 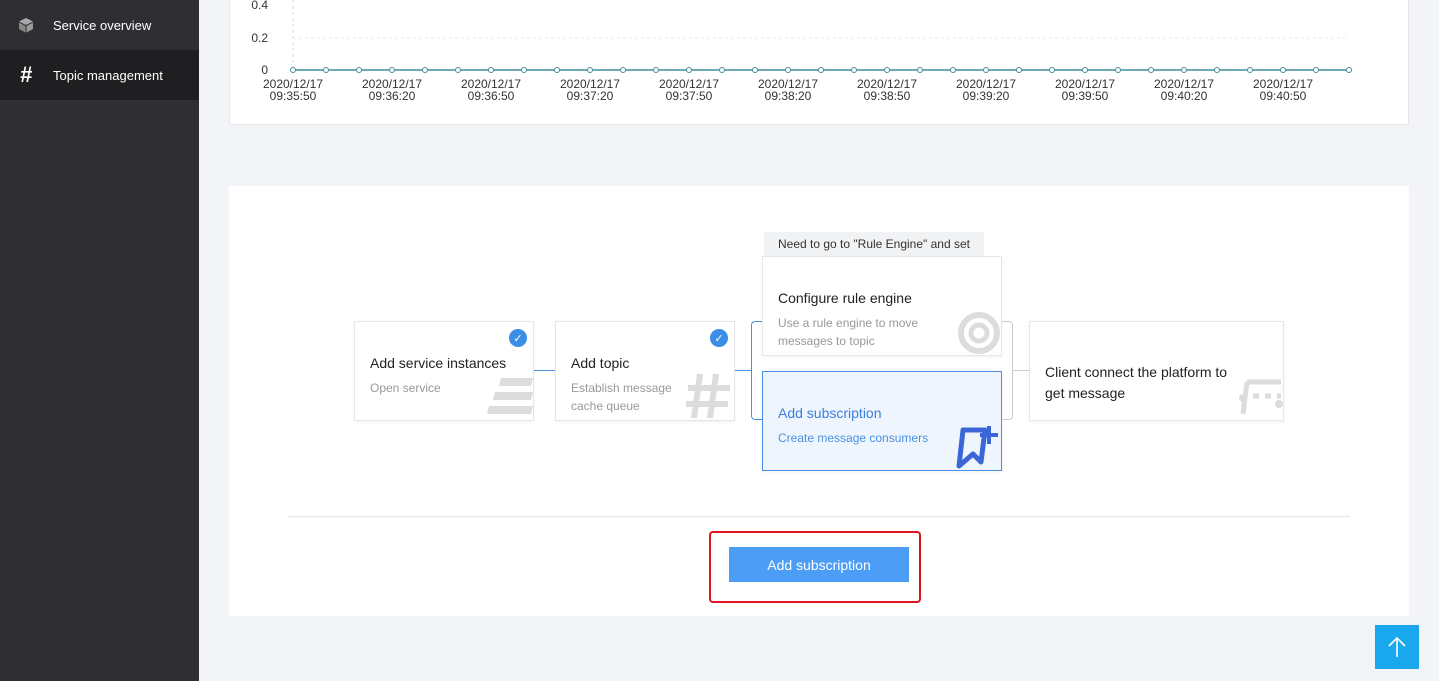 I want to click on x-tick-label: 09:40:20, so click(x=1184, y=96).